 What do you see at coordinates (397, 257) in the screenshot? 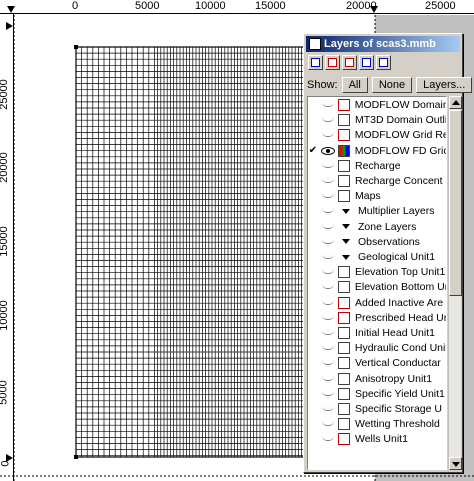
I see `layer-label: Geological Unit1` at bounding box center [397, 257].